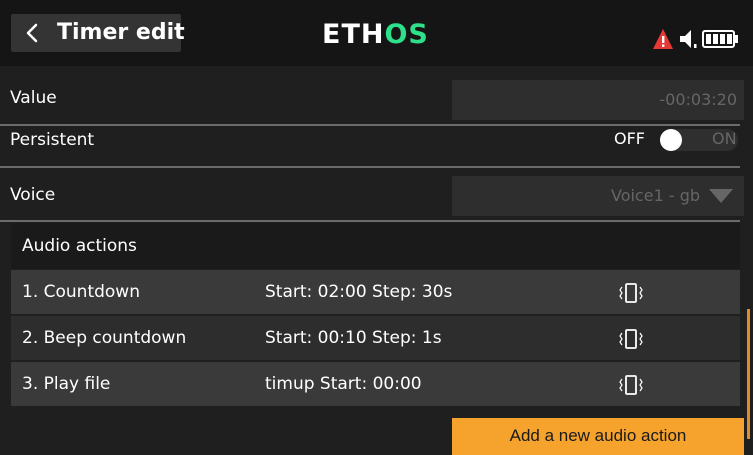 The image size is (753, 455). What do you see at coordinates (81, 292) in the screenshot?
I see `action-name: 1. Countdown` at bounding box center [81, 292].